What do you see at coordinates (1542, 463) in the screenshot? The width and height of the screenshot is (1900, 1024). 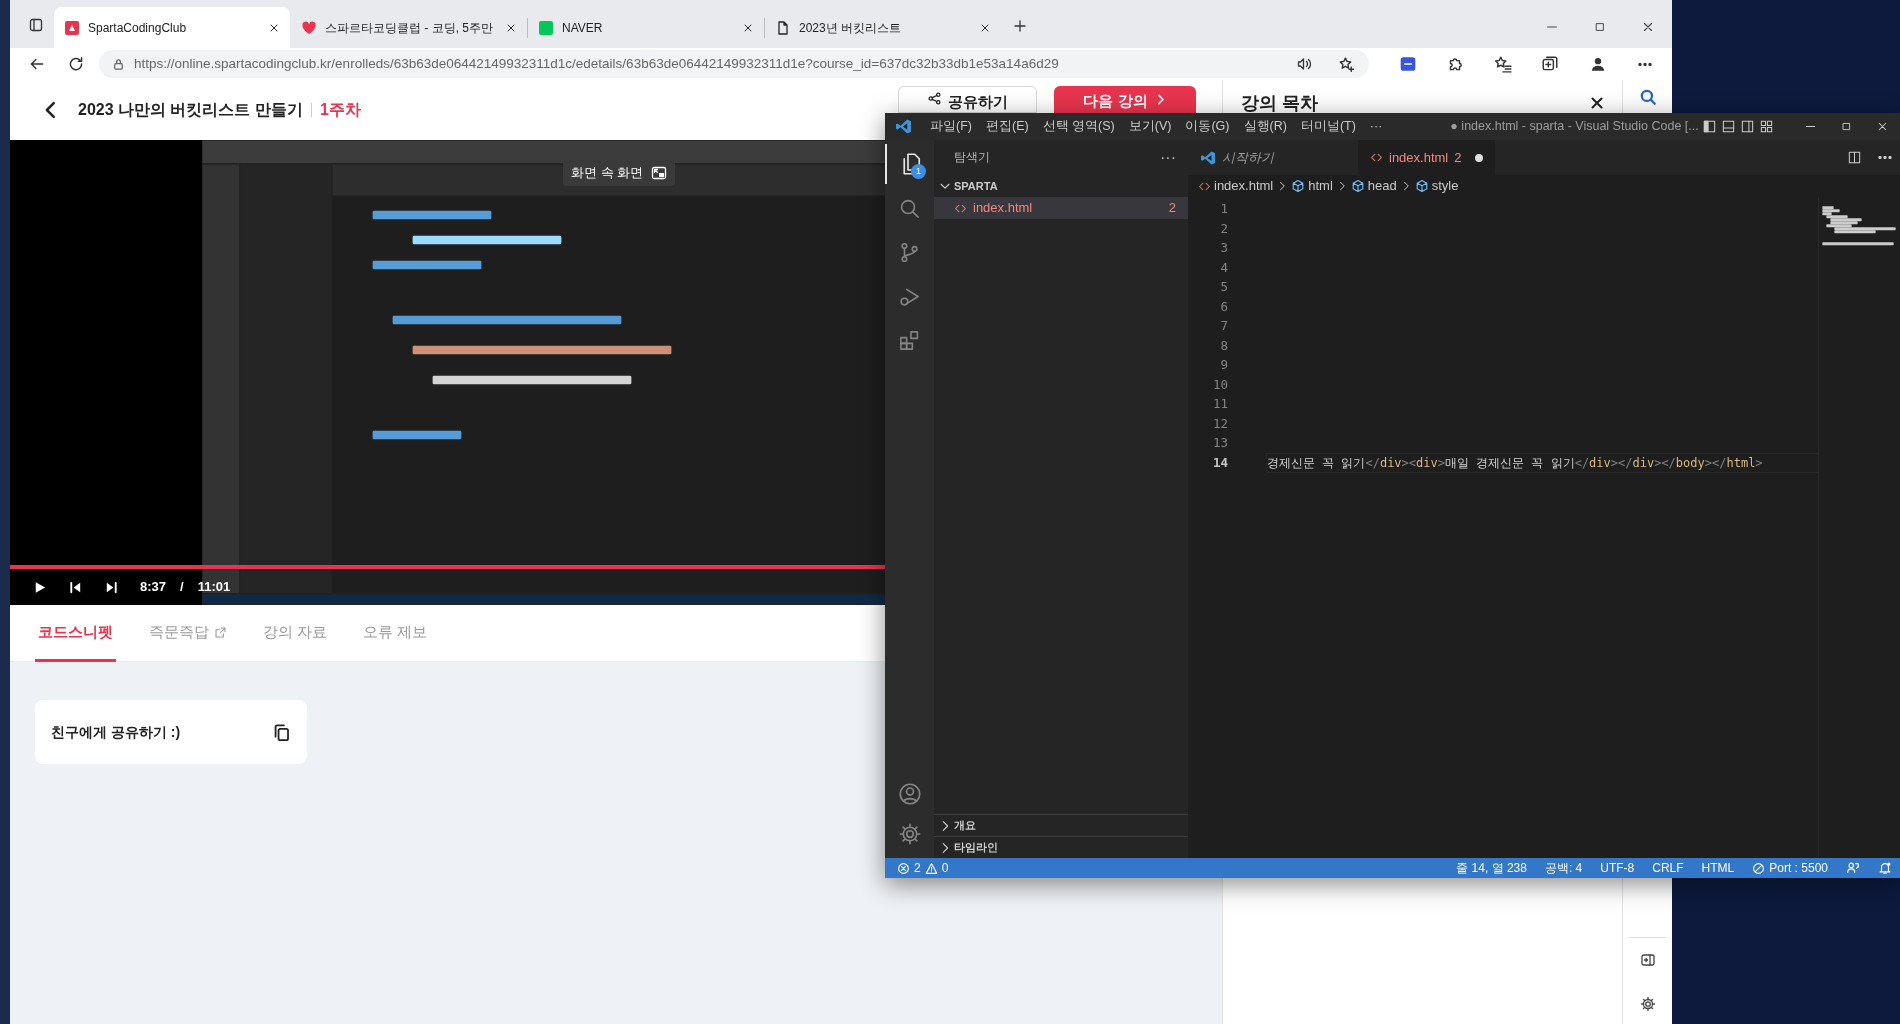 I see `code-line: 경제신문 꼭 읽기</div><div>매일 경제신문 꼭 읽기</div></div></body></html>` at bounding box center [1542, 463].